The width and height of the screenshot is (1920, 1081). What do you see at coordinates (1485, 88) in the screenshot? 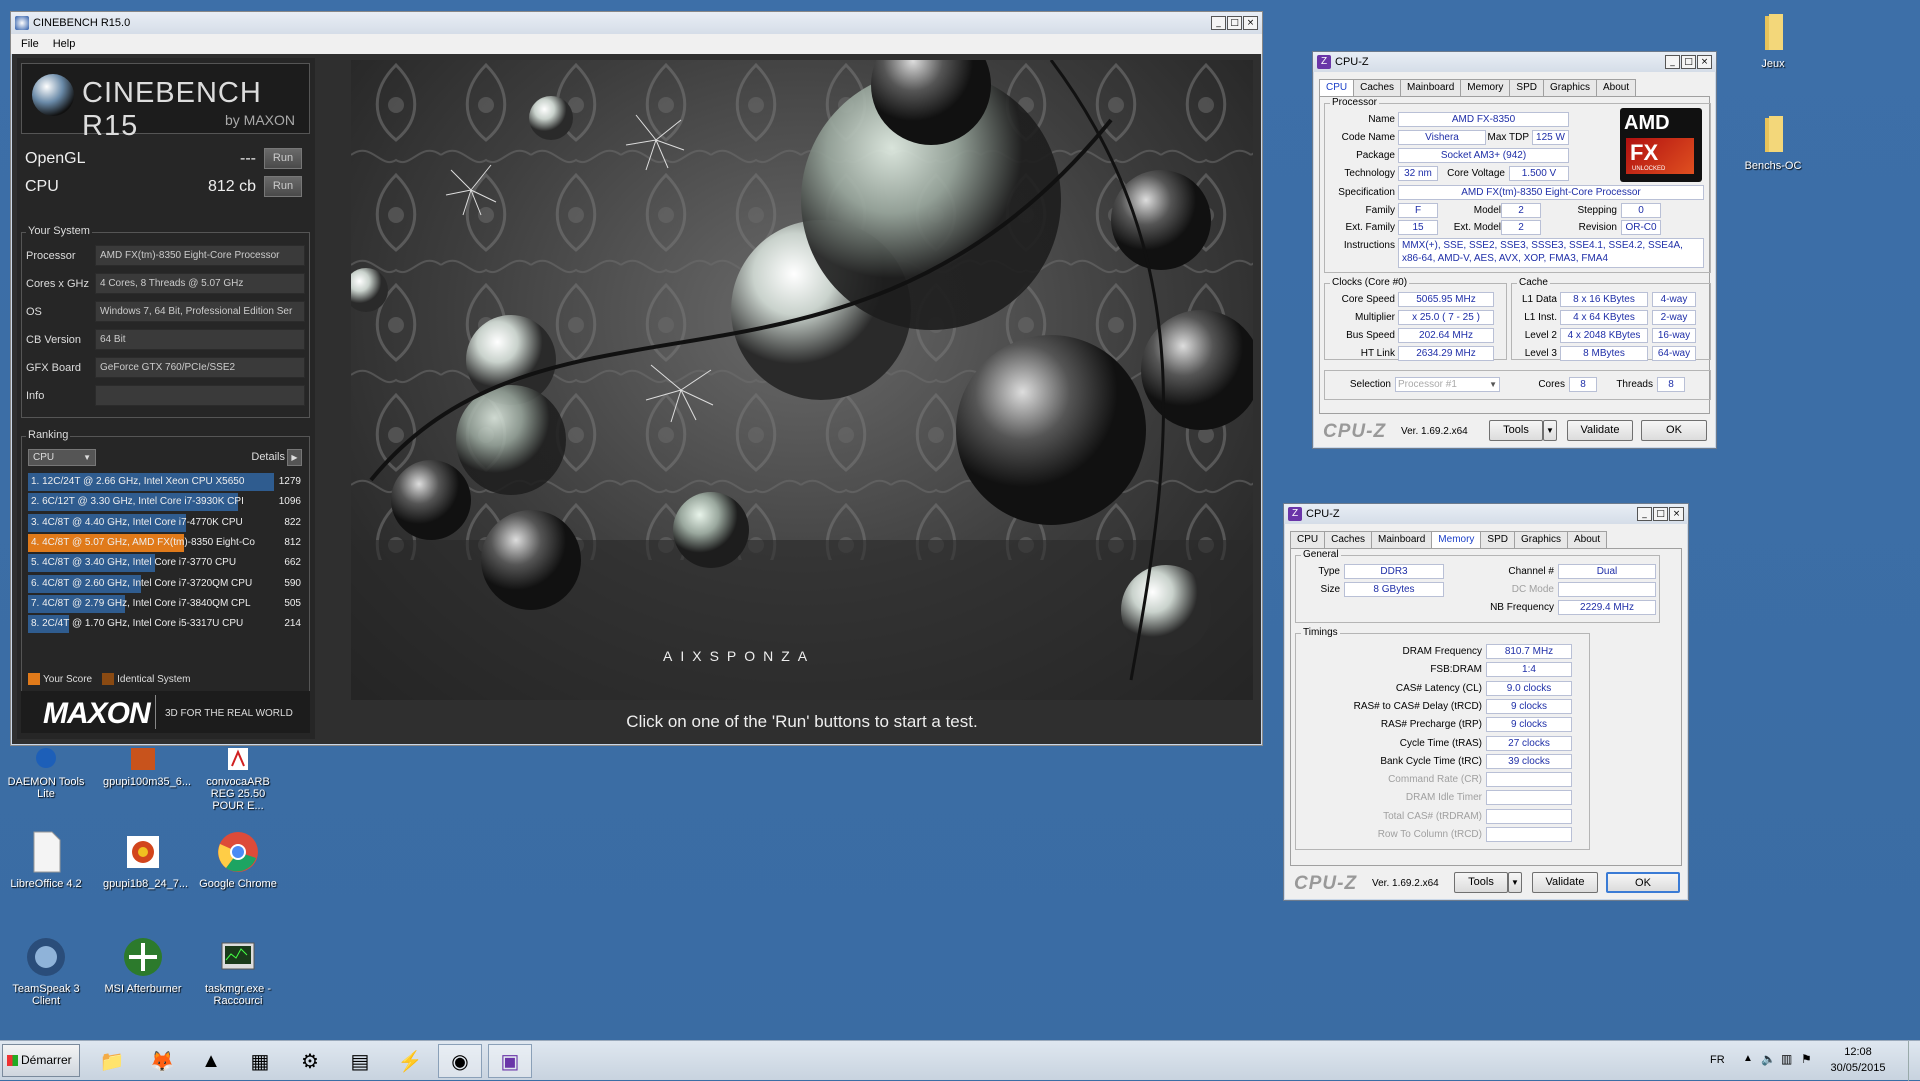
I see `tab-memory: Memory` at bounding box center [1485, 88].